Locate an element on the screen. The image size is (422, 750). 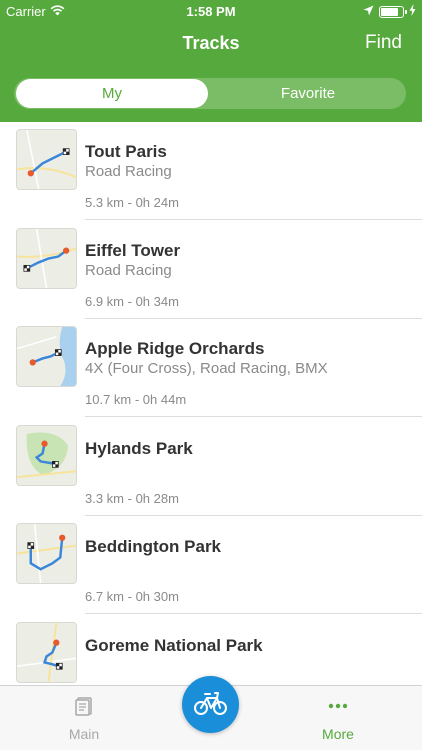
bicycle-icon is located at coordinates (210, 703).